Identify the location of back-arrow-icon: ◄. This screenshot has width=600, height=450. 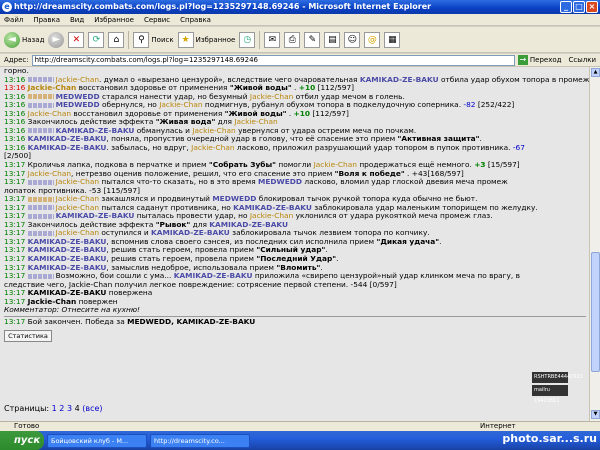
(12, 39).